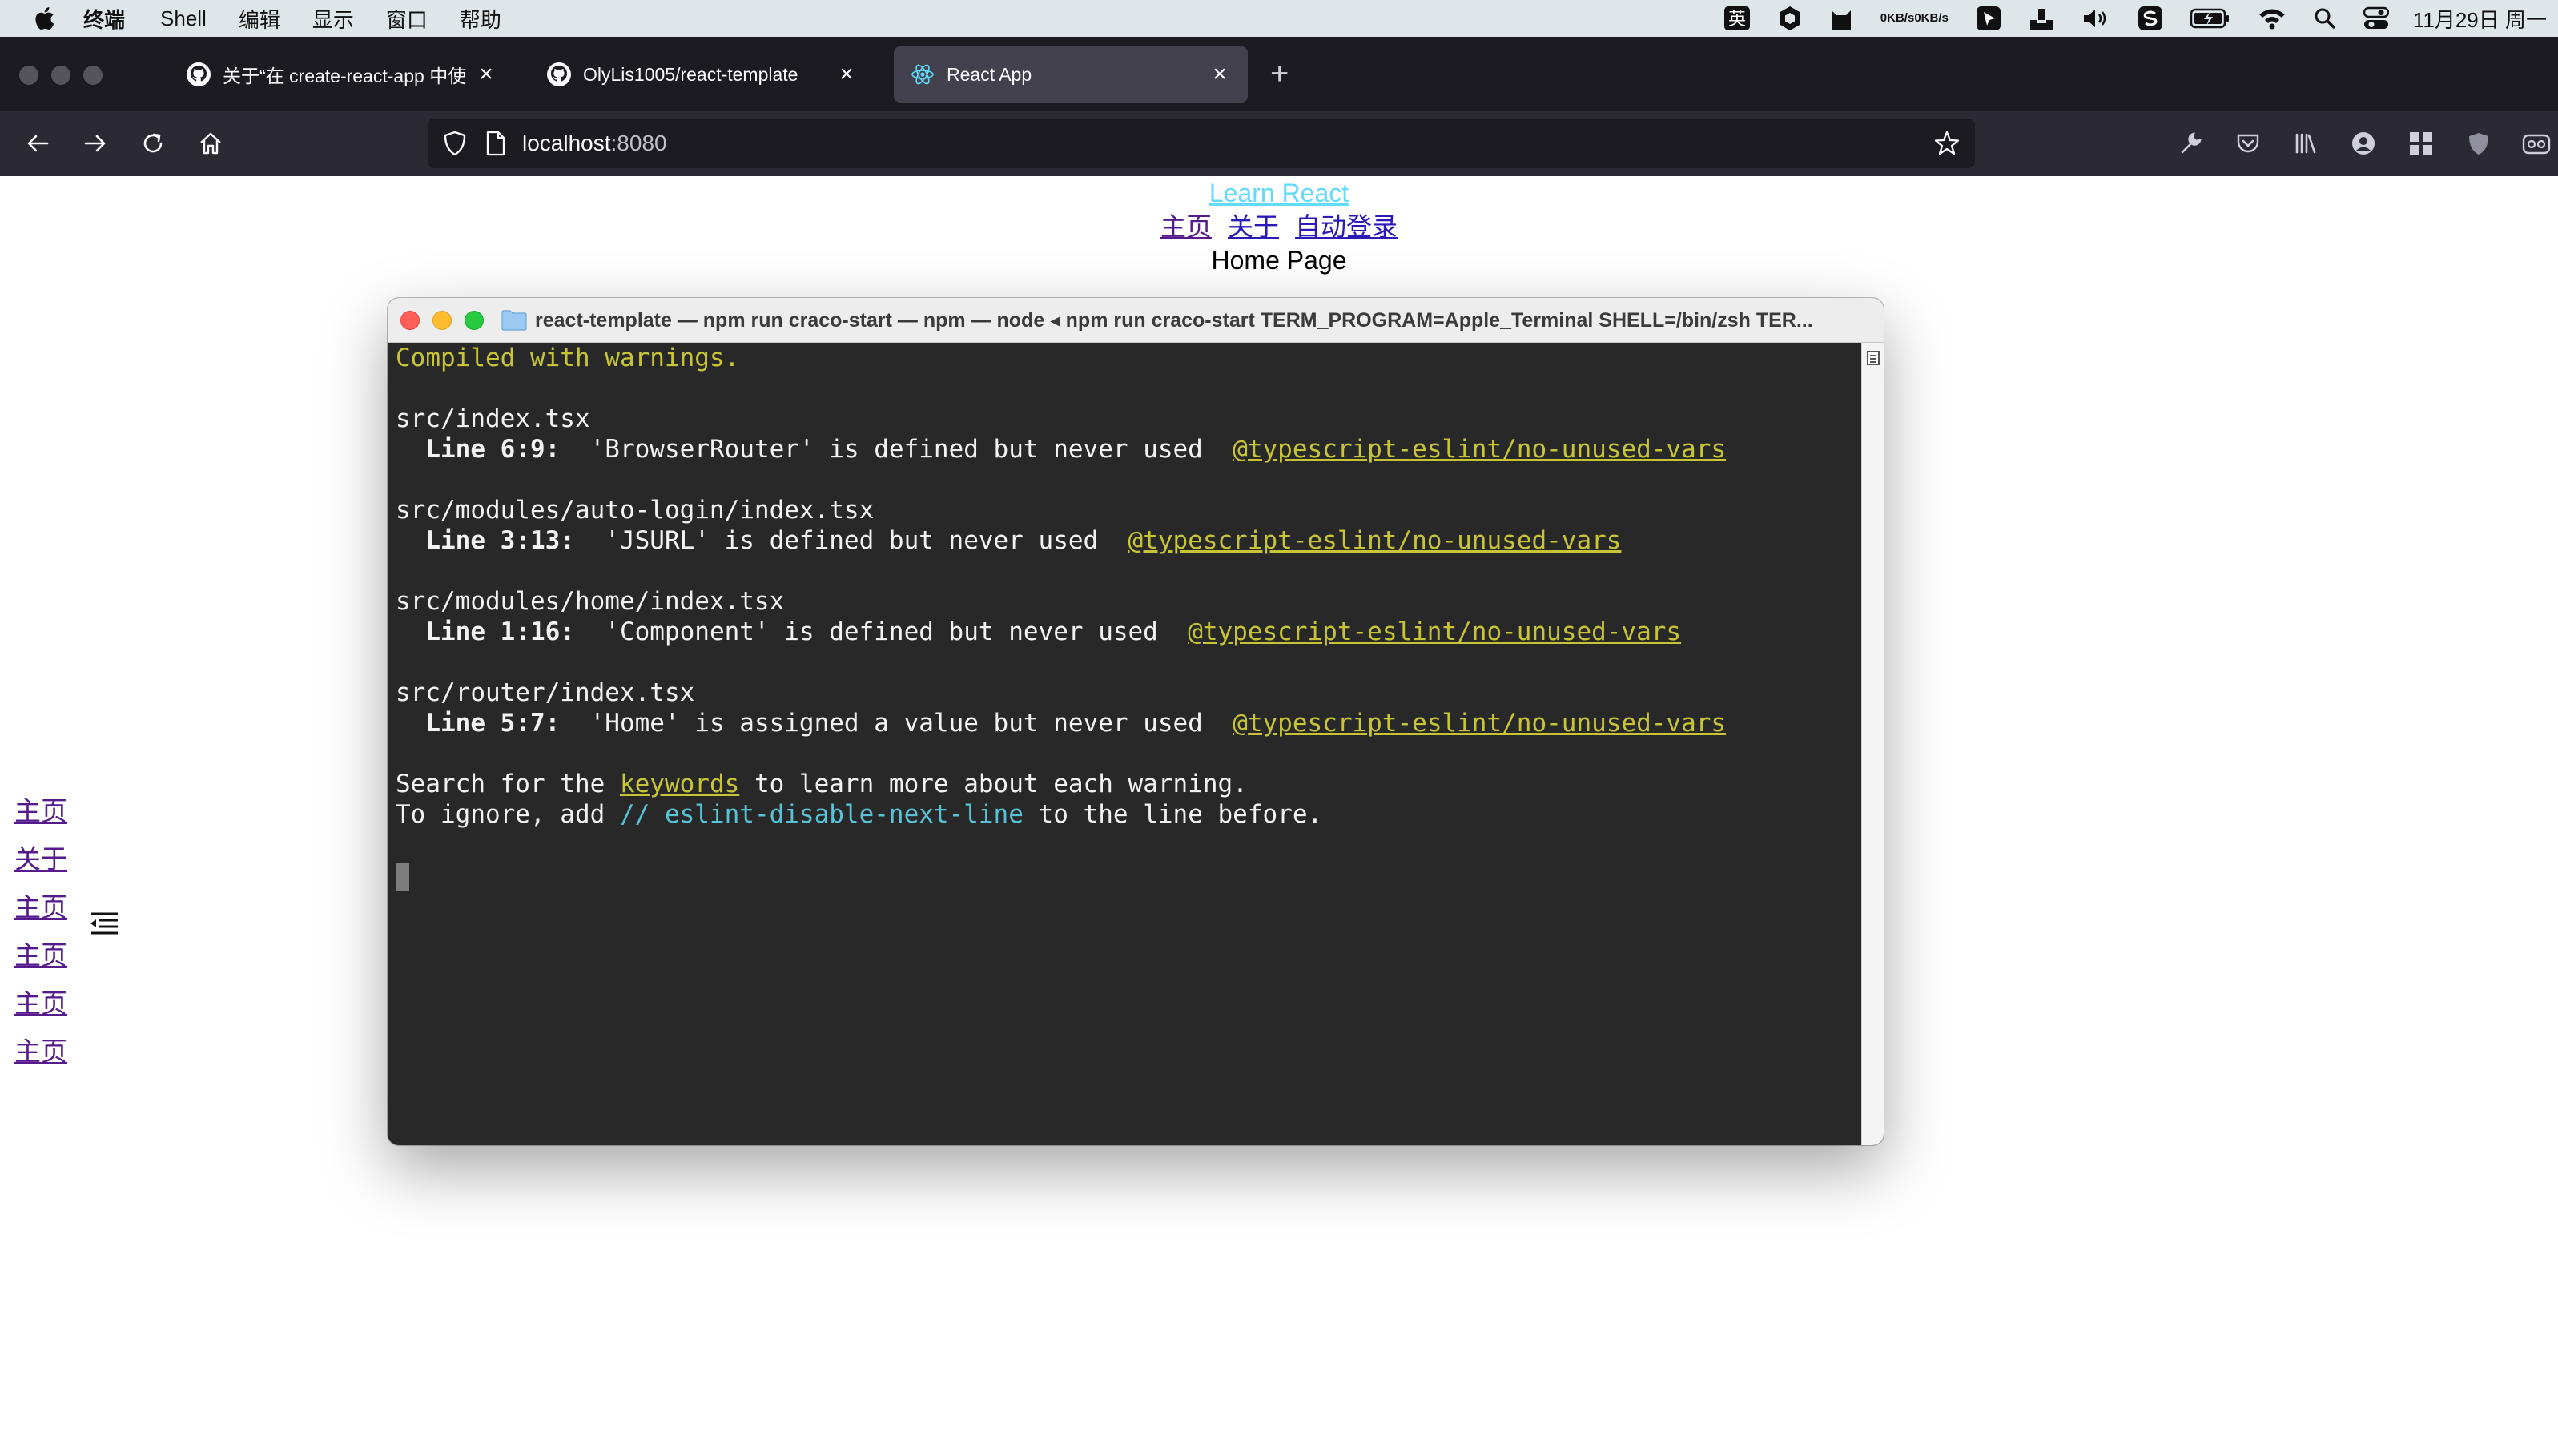  What do you see at coordinates (822, 814) in the screenshot?
I see `ignore-hint-comment: // eslint-disable-next-line` at bounding box center [822, 814].